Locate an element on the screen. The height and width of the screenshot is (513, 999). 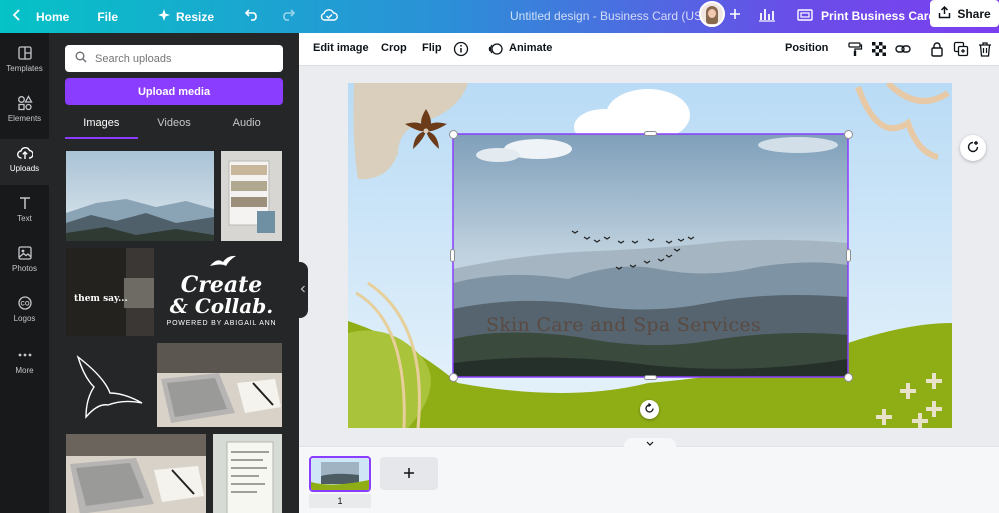
resize-handle-top-right is located at coordinates (848, 134).